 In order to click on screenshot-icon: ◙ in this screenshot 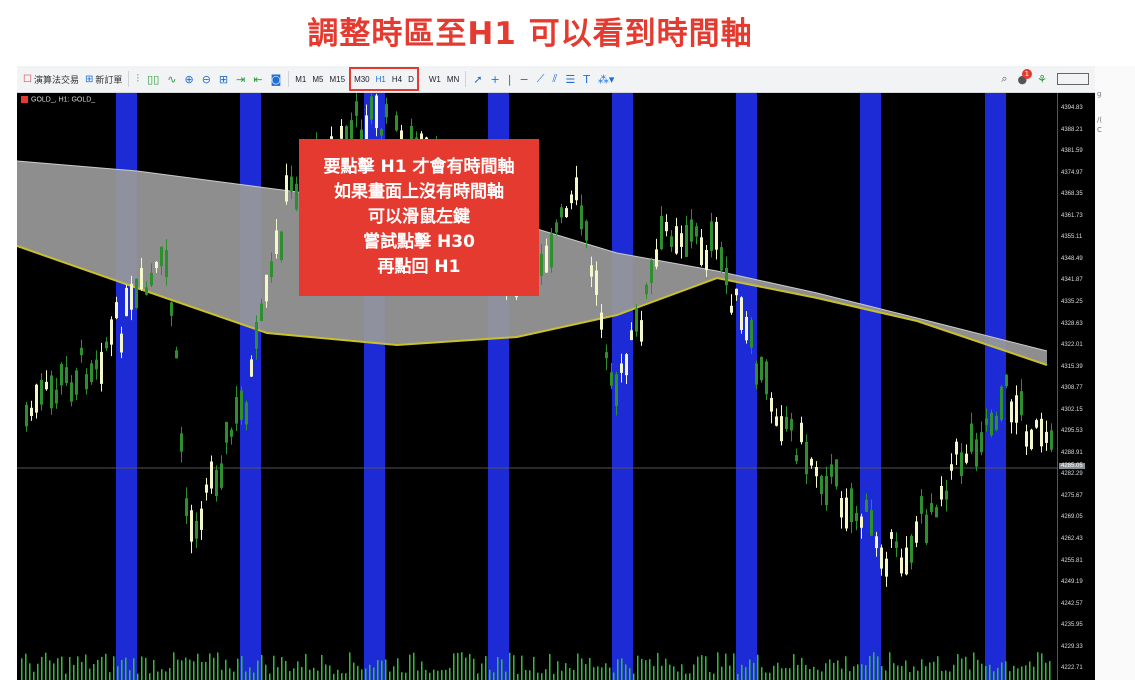, I will do `click(276, 79)`.